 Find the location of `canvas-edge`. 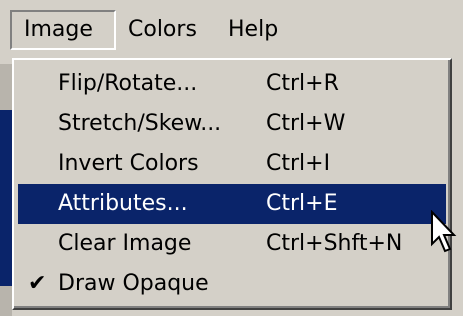

canvas-edge is located at coordinates (6, 198).